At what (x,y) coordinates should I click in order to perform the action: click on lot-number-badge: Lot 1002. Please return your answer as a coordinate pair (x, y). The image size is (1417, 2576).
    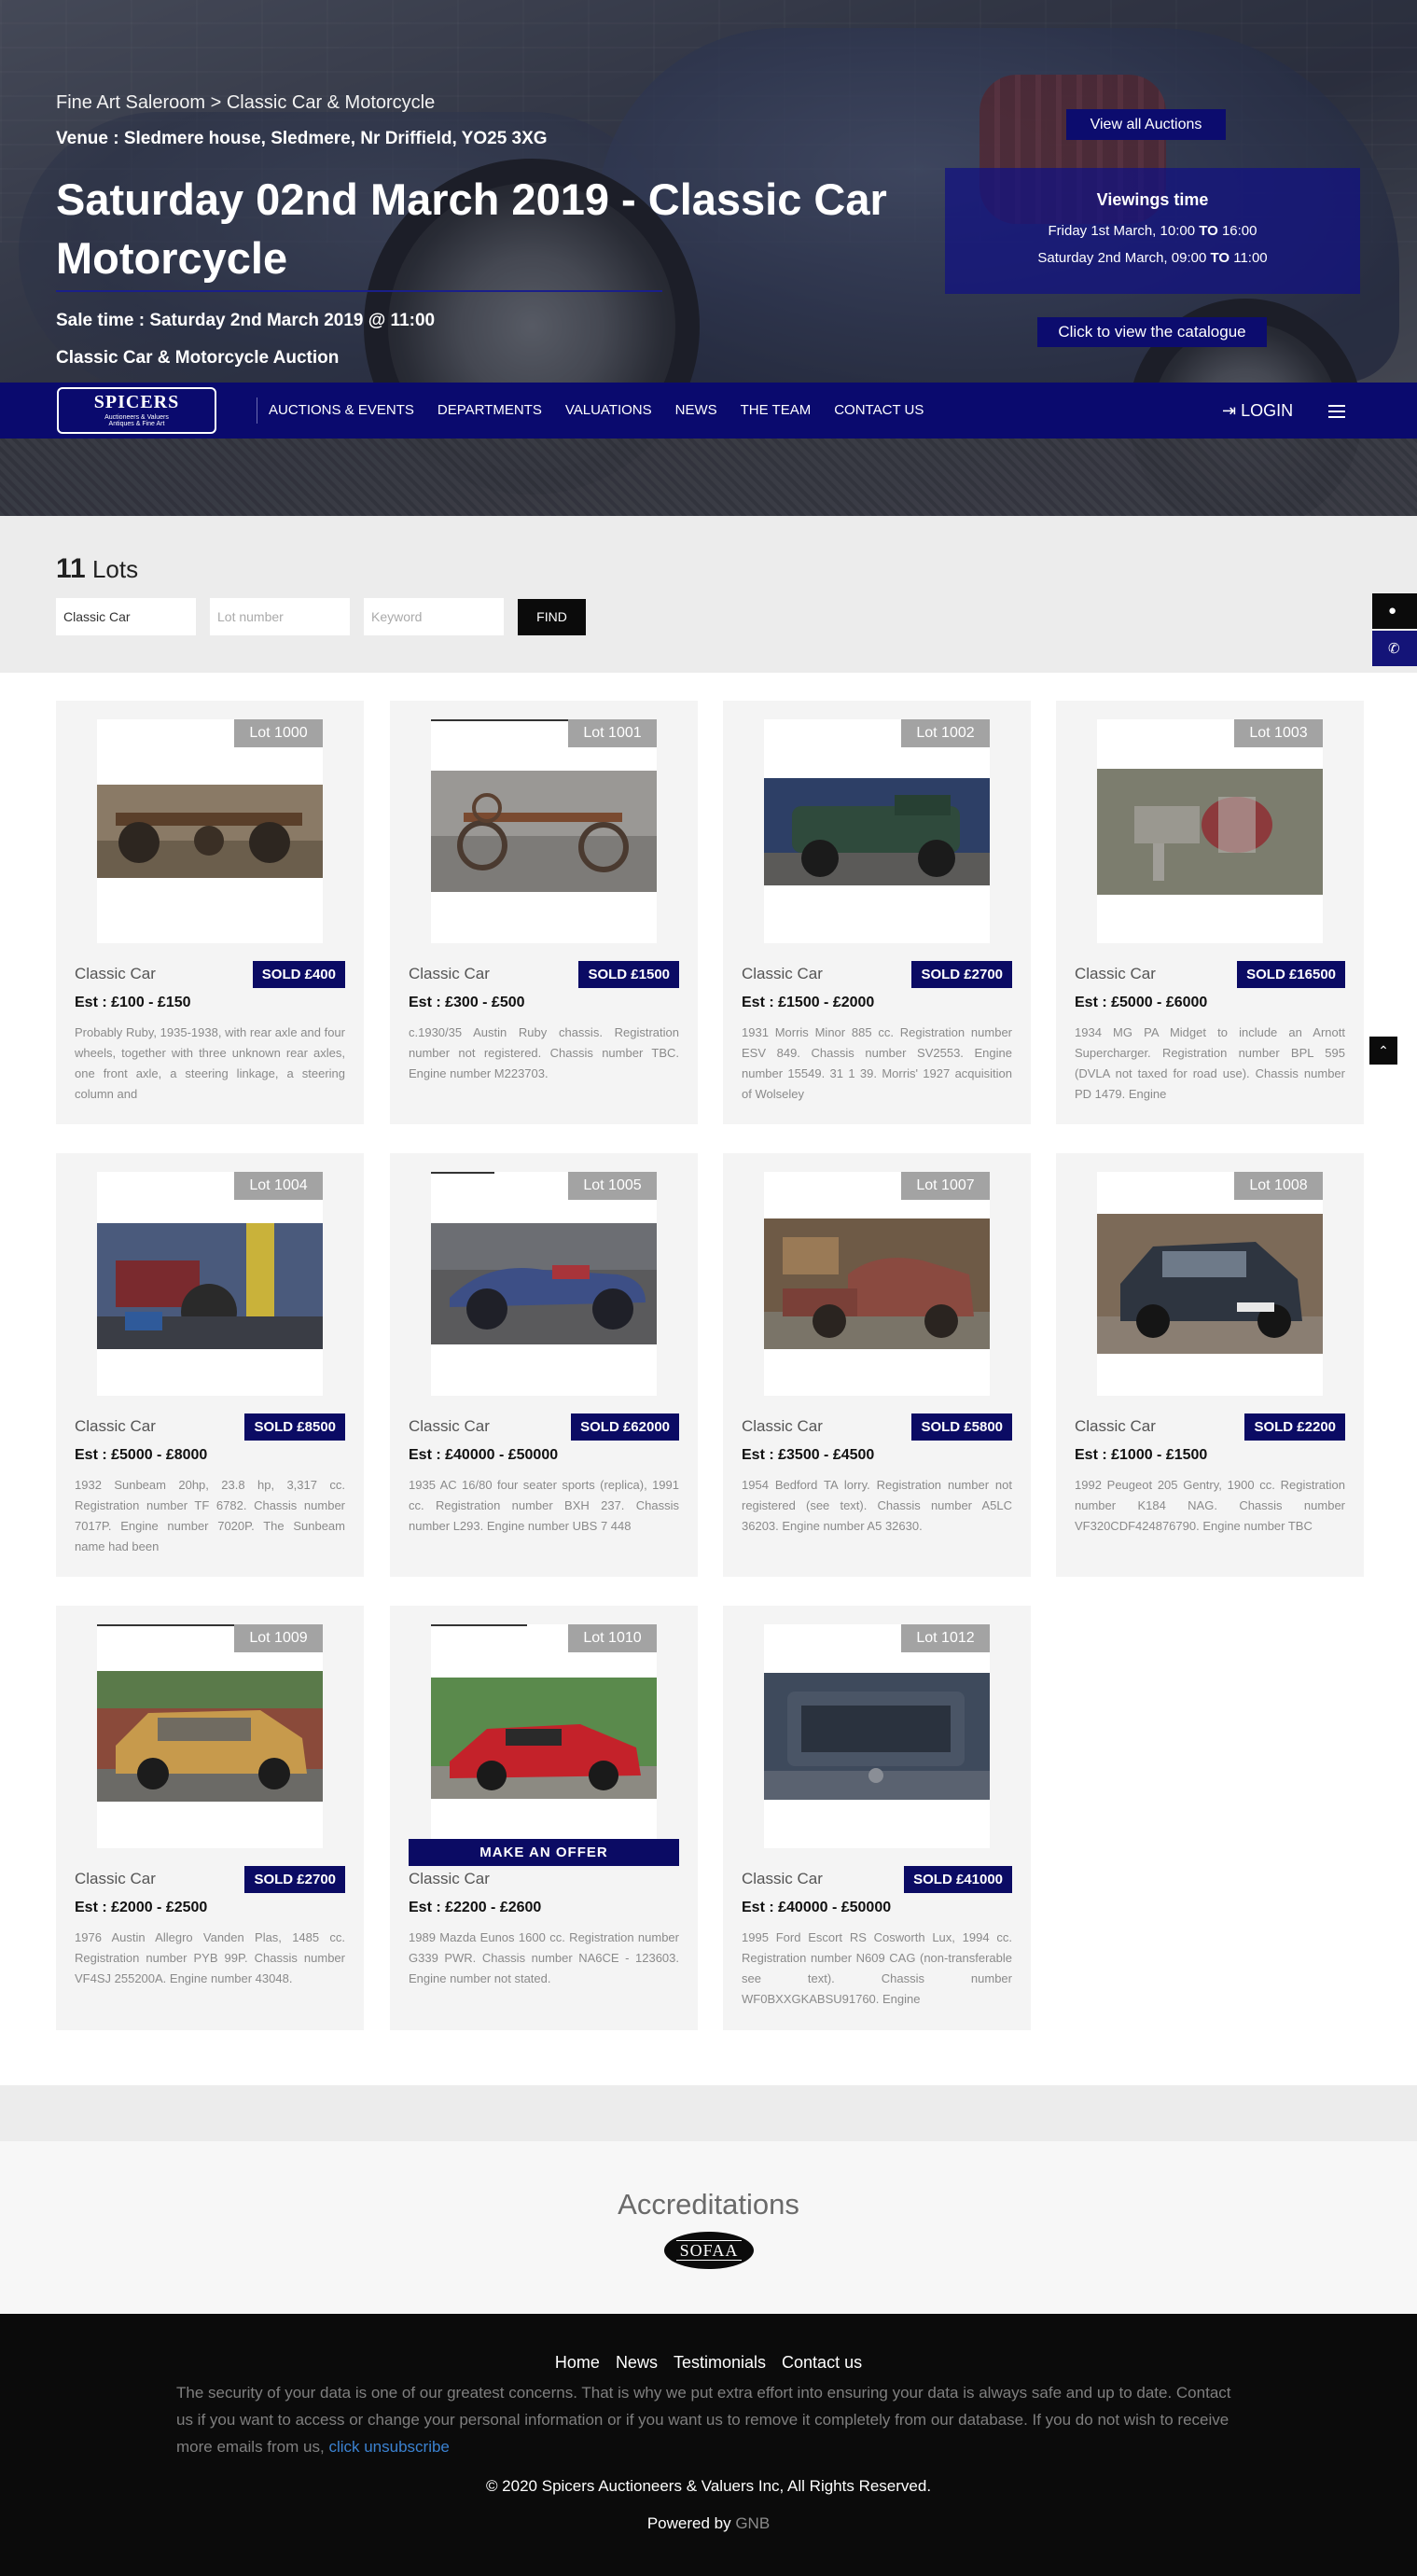
    Looking at the image, I should click on (945, 733).